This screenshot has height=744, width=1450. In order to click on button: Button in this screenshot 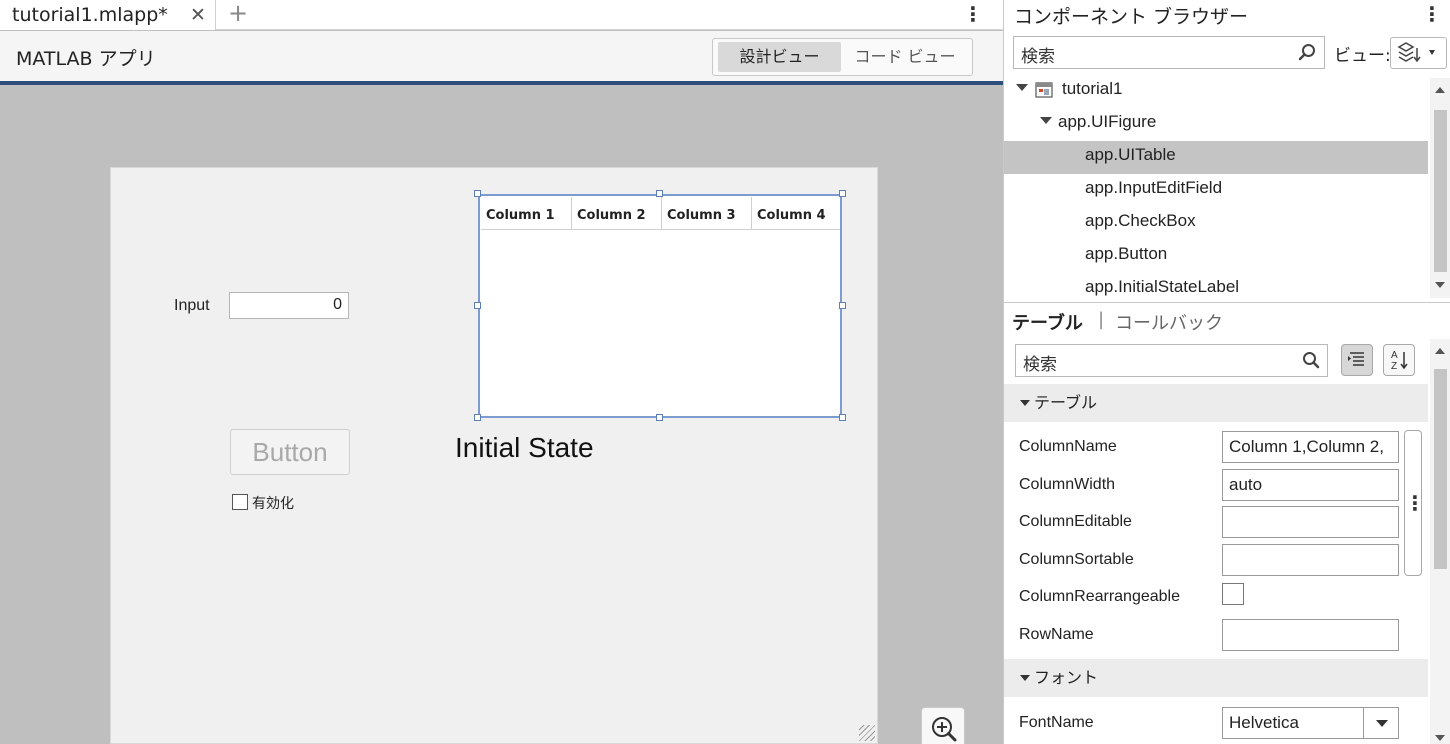, I will do `click(290, 452)`.